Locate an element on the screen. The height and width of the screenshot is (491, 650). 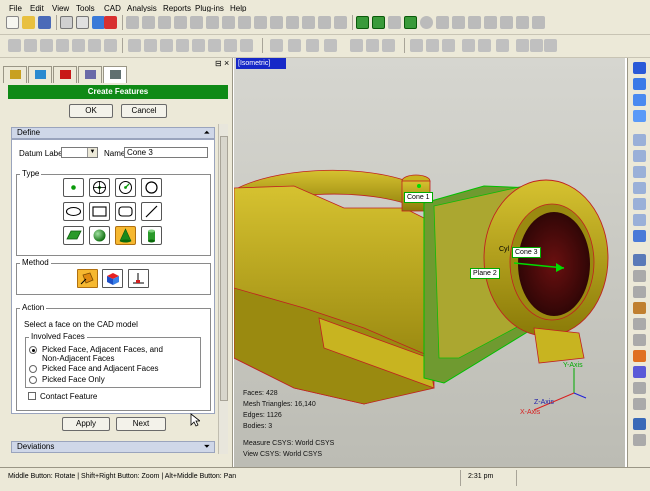
device-icon is located at coordinates (448, 45).